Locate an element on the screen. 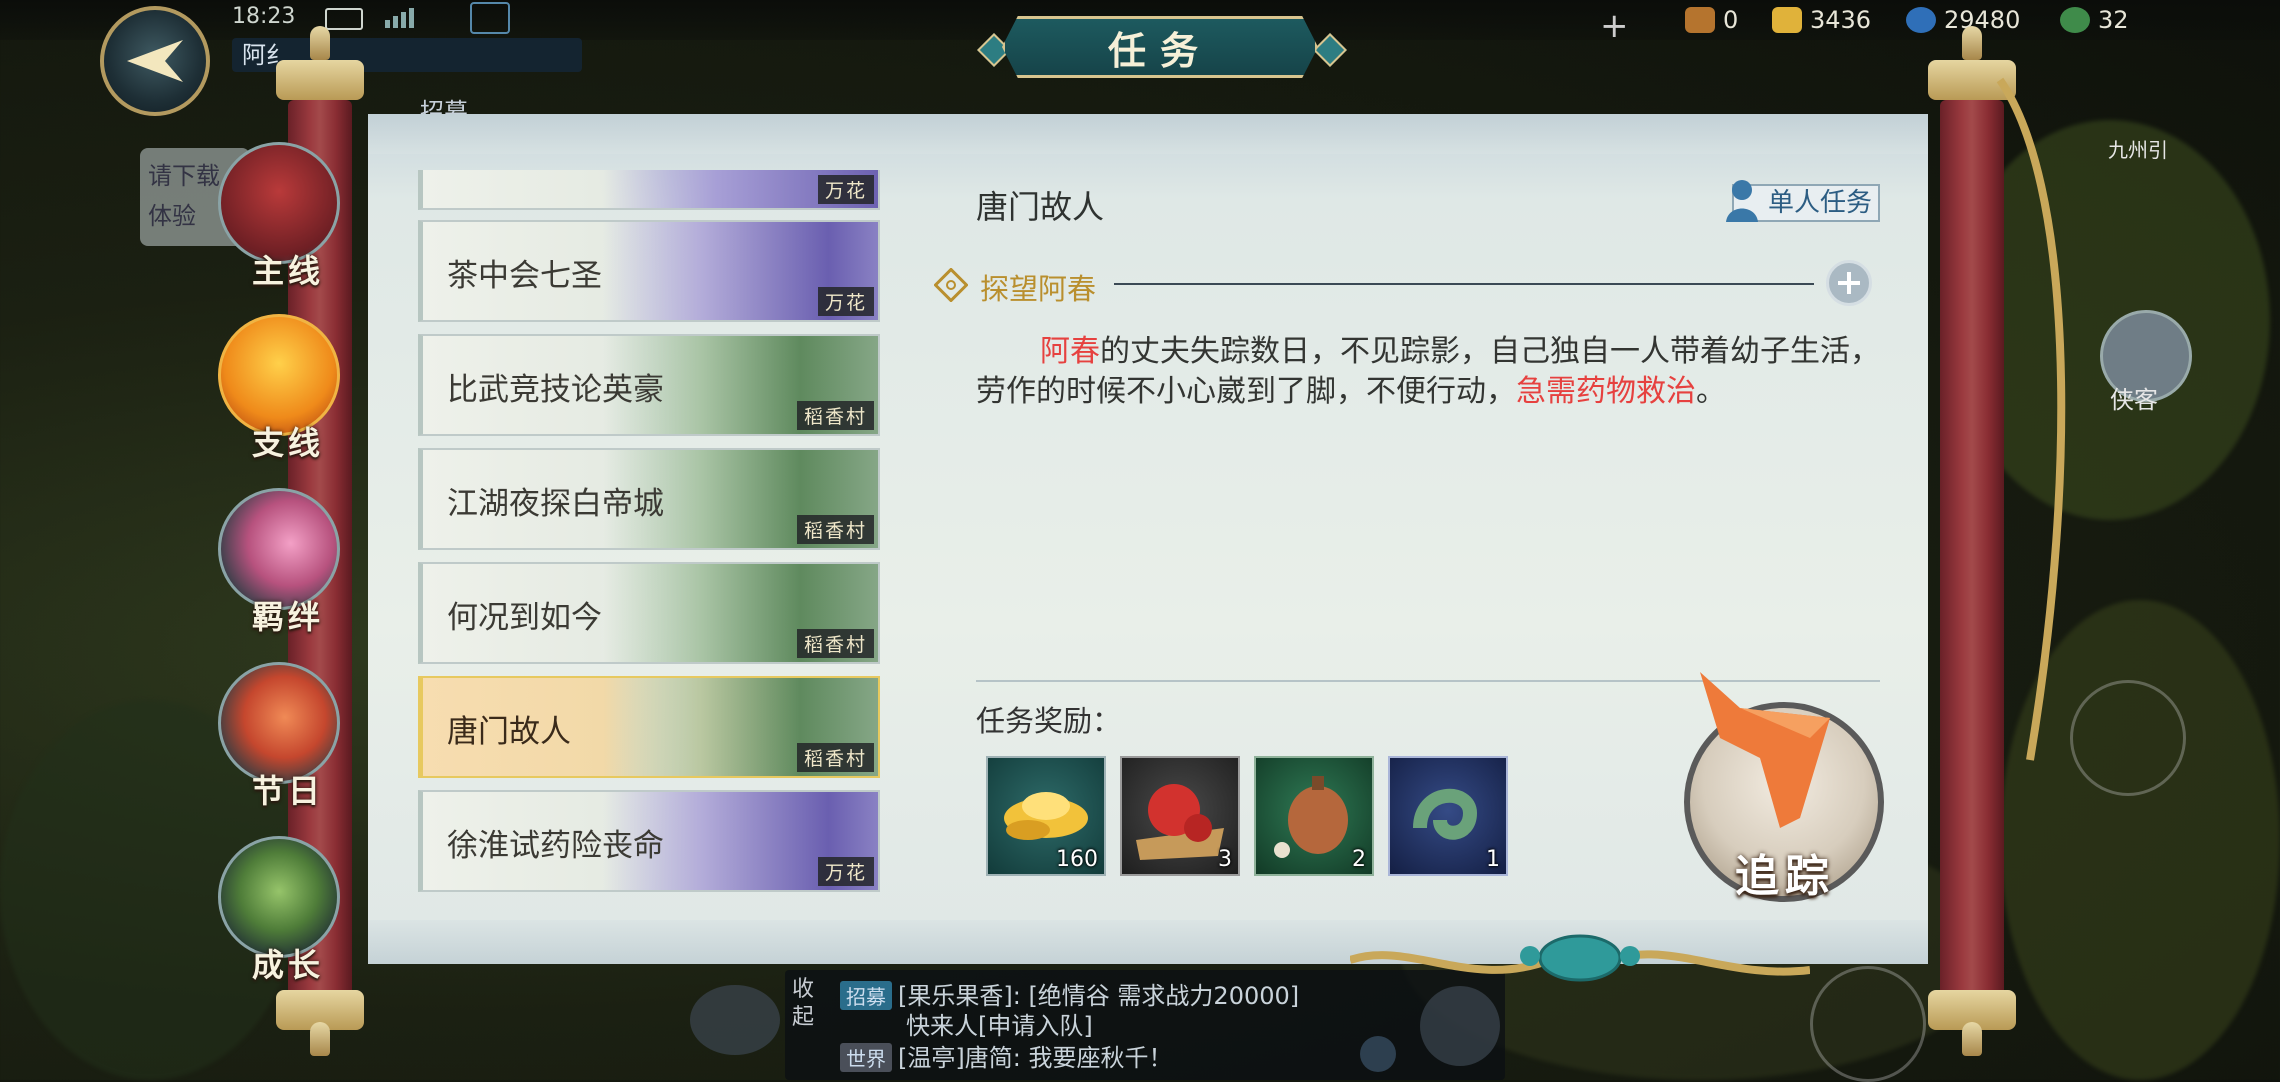 This screenshot has height=1082, width=2280. urgent-highlight: 急需药物救治 is located at coordinates (1606, 391).